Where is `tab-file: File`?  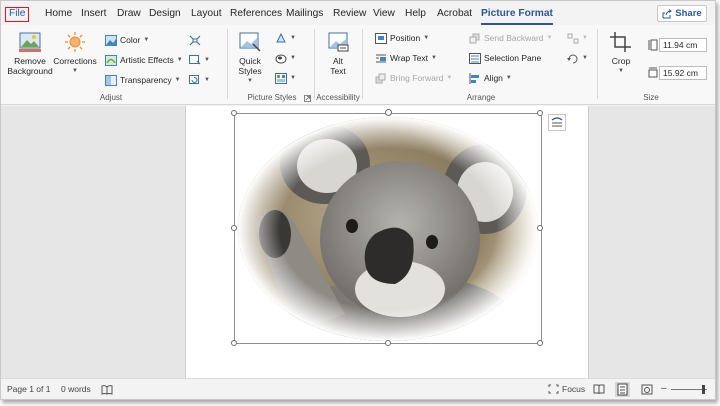 tab-file: File is located at coordinates (17, 14).